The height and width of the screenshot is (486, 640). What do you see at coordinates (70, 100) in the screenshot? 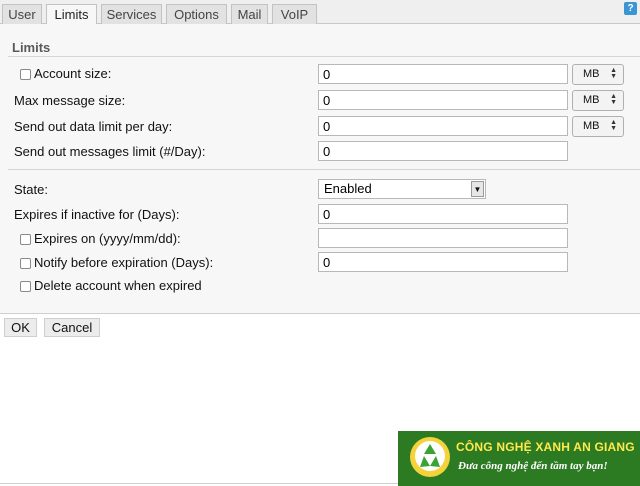
I see `max-message-size-label: Max message size:` at bounding box center [70, 100].